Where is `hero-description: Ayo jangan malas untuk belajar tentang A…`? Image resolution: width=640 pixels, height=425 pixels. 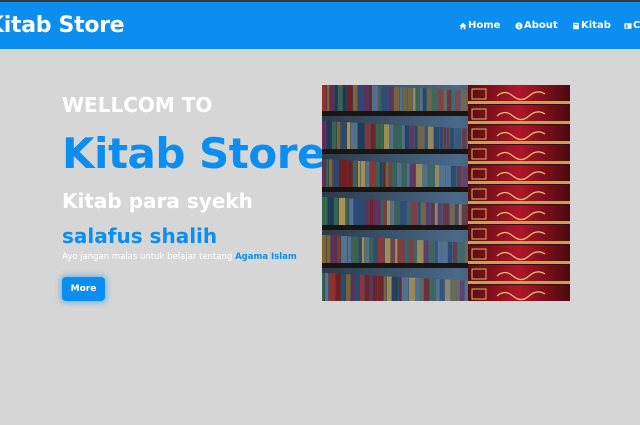 hero-description: Ayo jangan malas untuk belajar tentang A… is located at coordinates (179, 257).